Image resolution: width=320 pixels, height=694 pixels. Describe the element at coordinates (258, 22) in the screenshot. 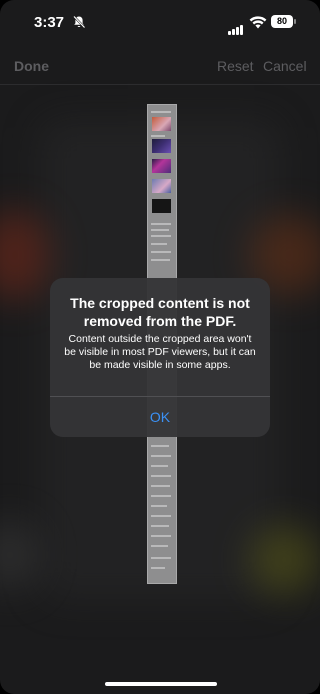

I see `wifi-icon` at that location.